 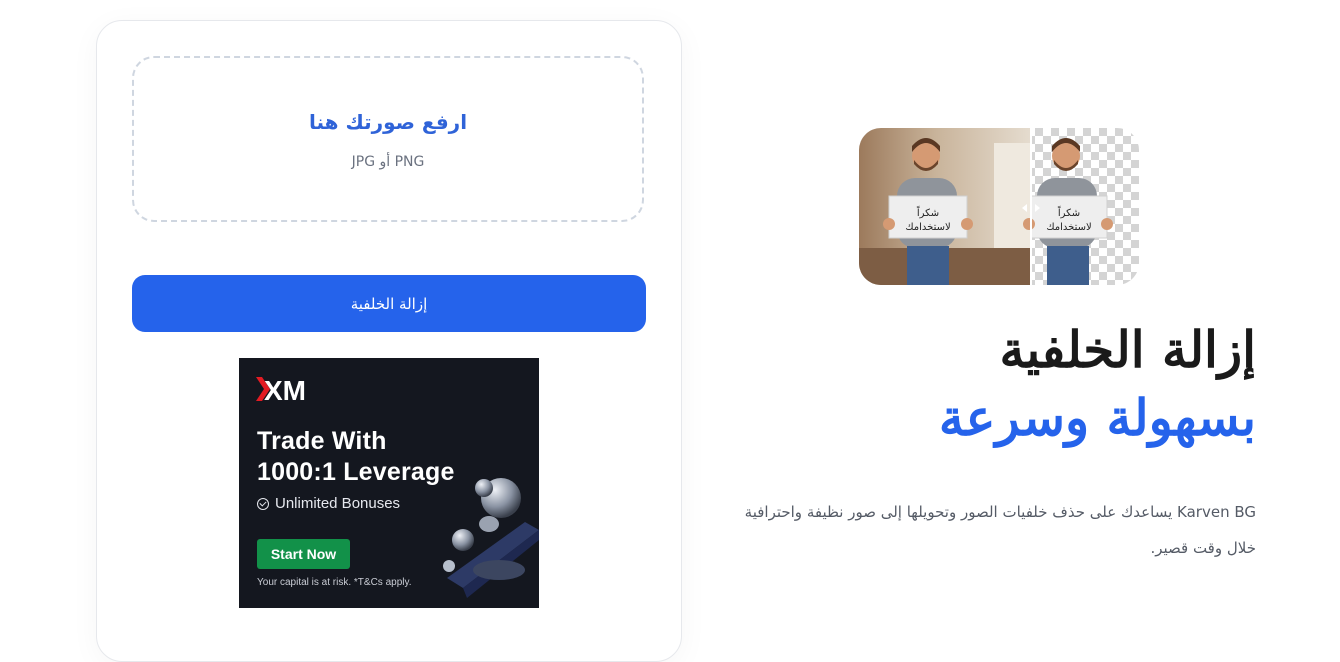 What do you see at coordinates (1068, 227) in the screenshot?
I see `sign-line-2-right: لاستخدامك` at bounding box center [1068, 227].